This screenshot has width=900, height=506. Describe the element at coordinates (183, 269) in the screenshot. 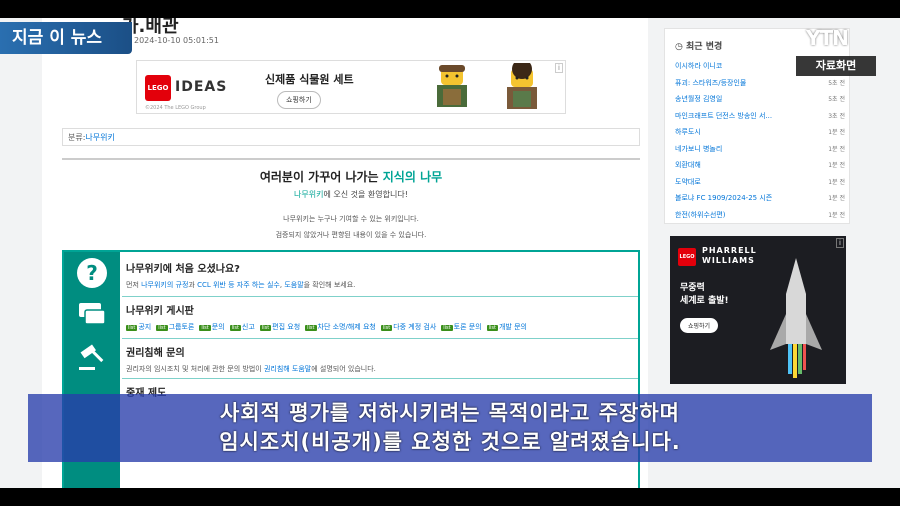

I see `help-first-visit-title: 나무위키에 처음 오셨나요?` at that location.